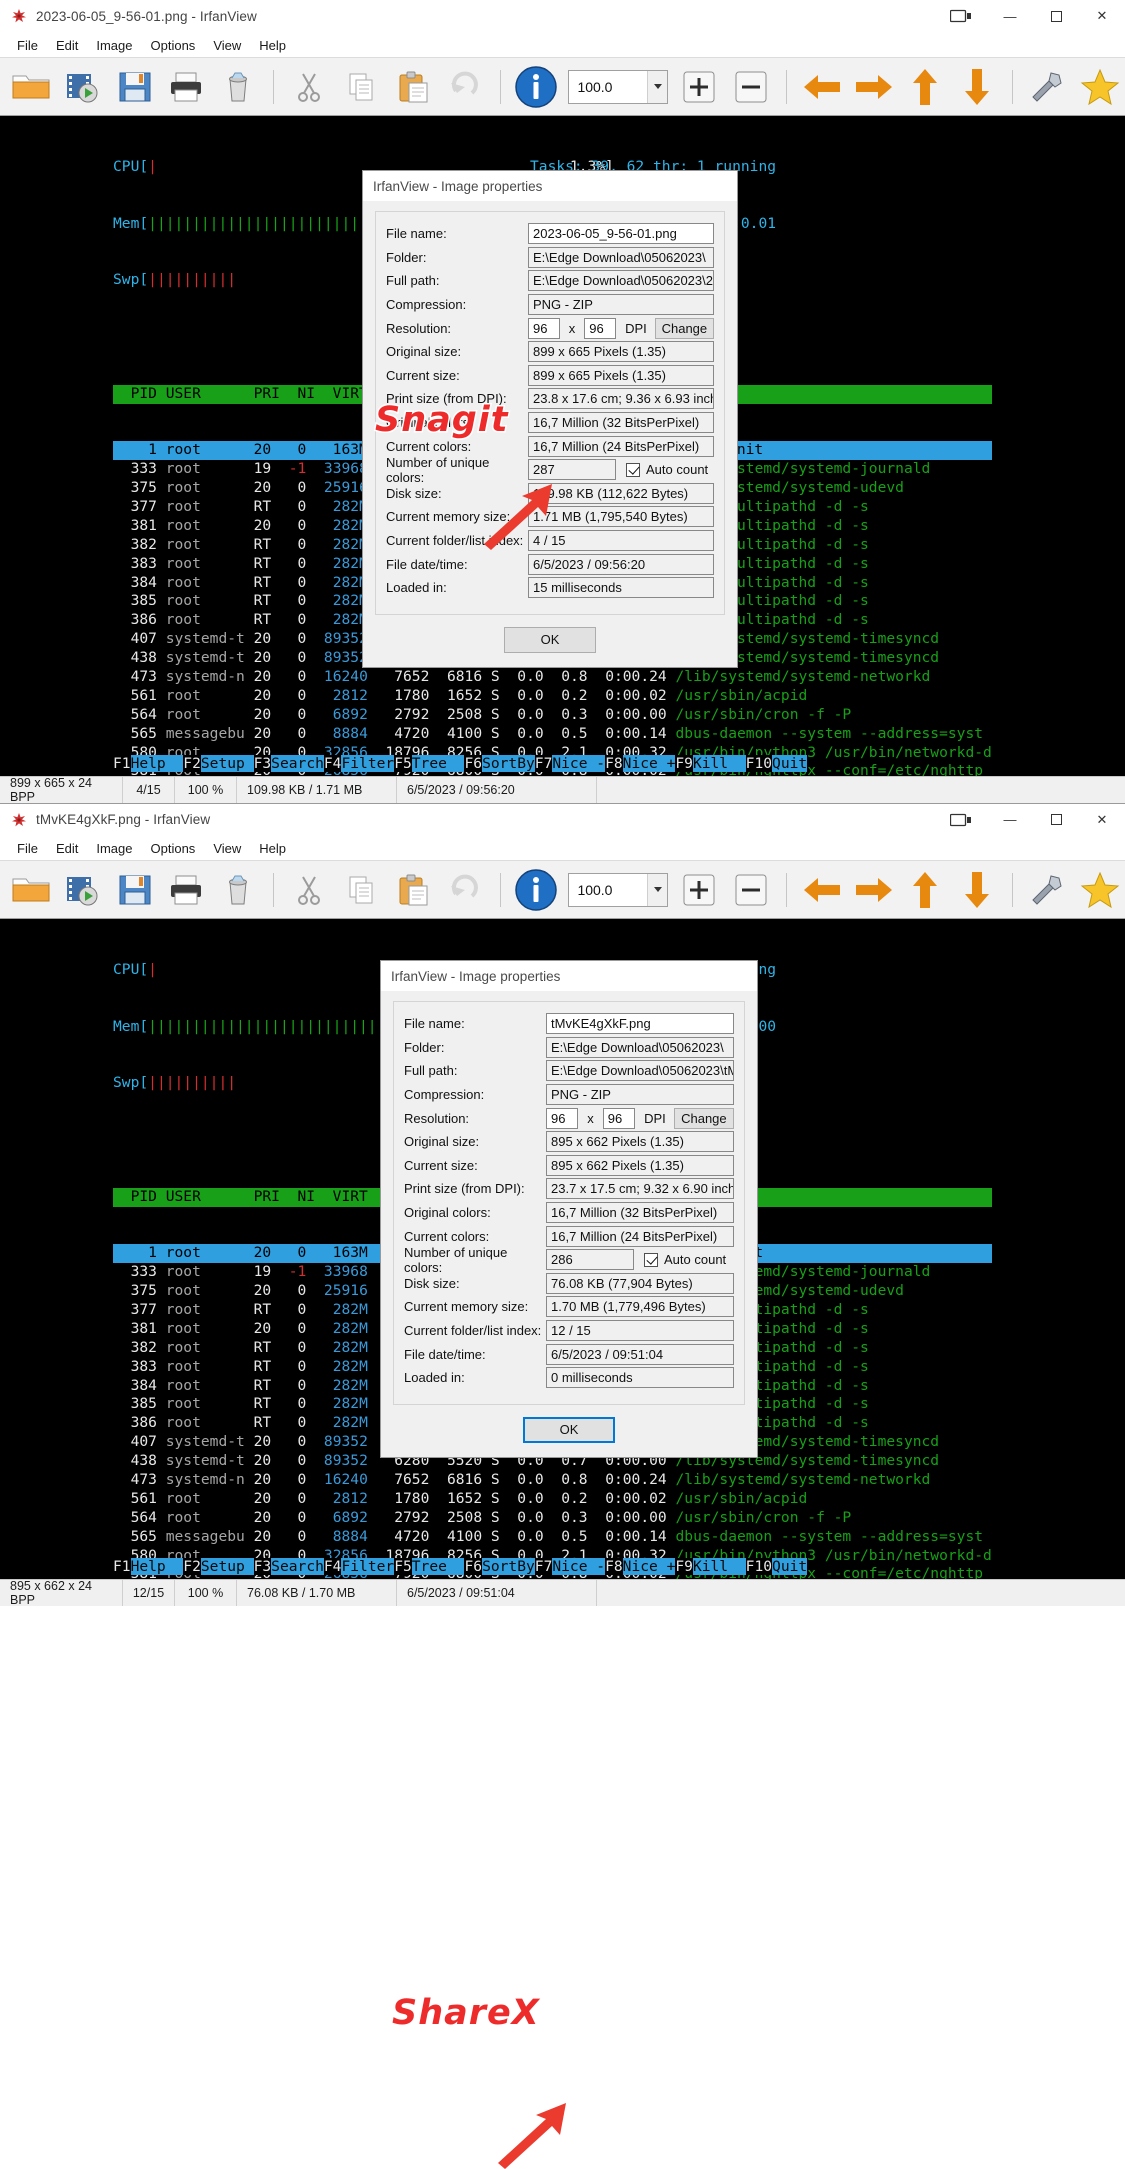 Image resolution: width=1125 pixels, height=2169 pixels. Describe the element at coordinates (618, 86) in the screenshot. I see `zoom-combobox: 100.0` at that location.